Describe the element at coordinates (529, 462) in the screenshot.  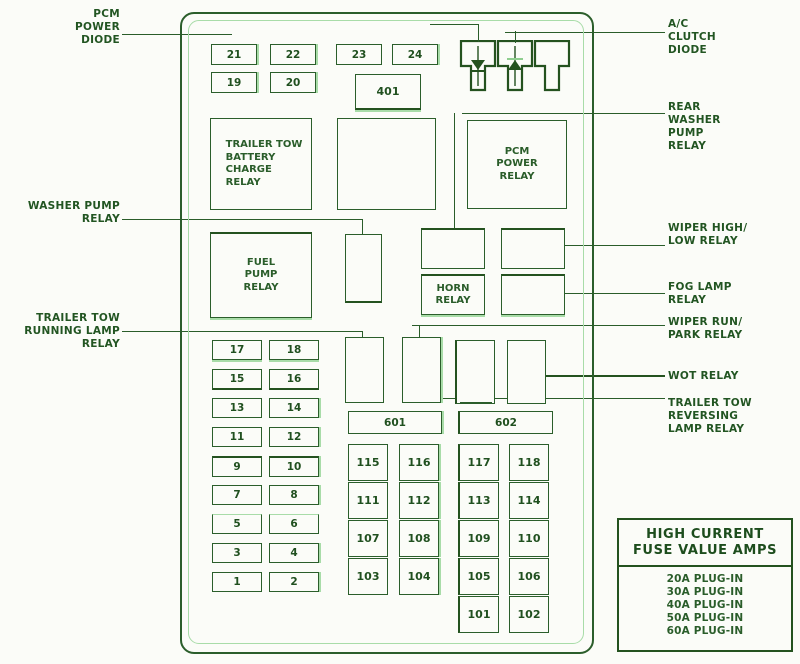
I see `fuse-118: 118` at that location.